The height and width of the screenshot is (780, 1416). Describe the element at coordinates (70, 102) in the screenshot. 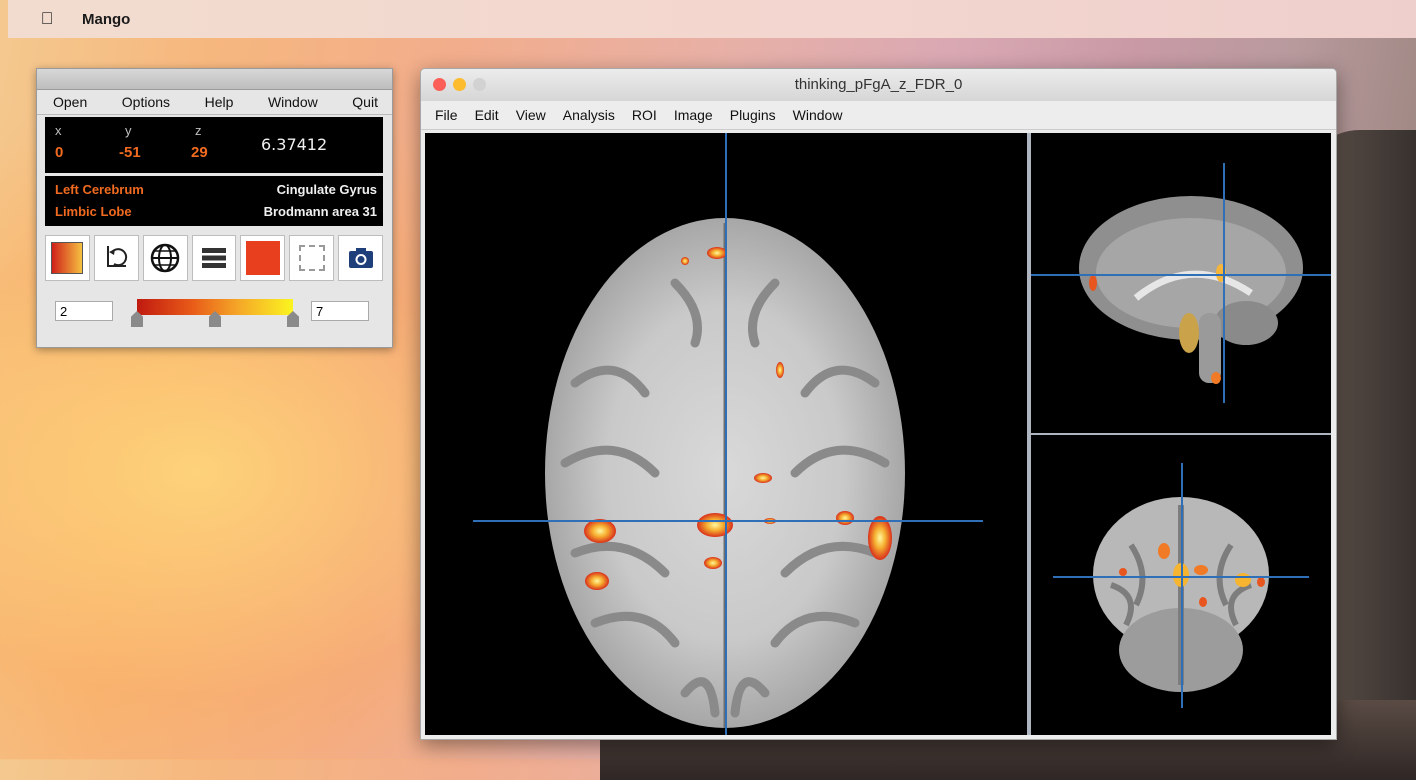

I see `menu-open: Open` at that location.